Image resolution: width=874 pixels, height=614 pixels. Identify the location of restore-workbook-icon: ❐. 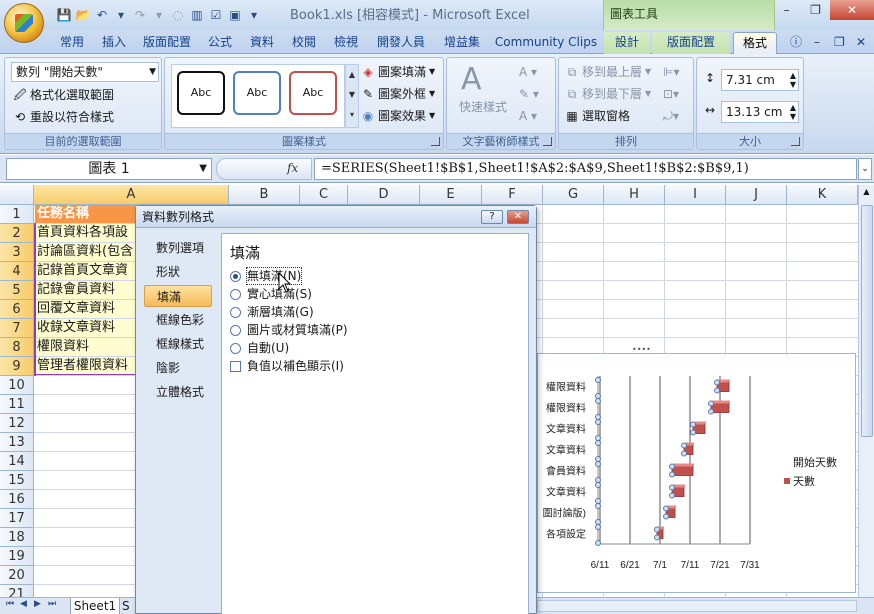
(839, 42).